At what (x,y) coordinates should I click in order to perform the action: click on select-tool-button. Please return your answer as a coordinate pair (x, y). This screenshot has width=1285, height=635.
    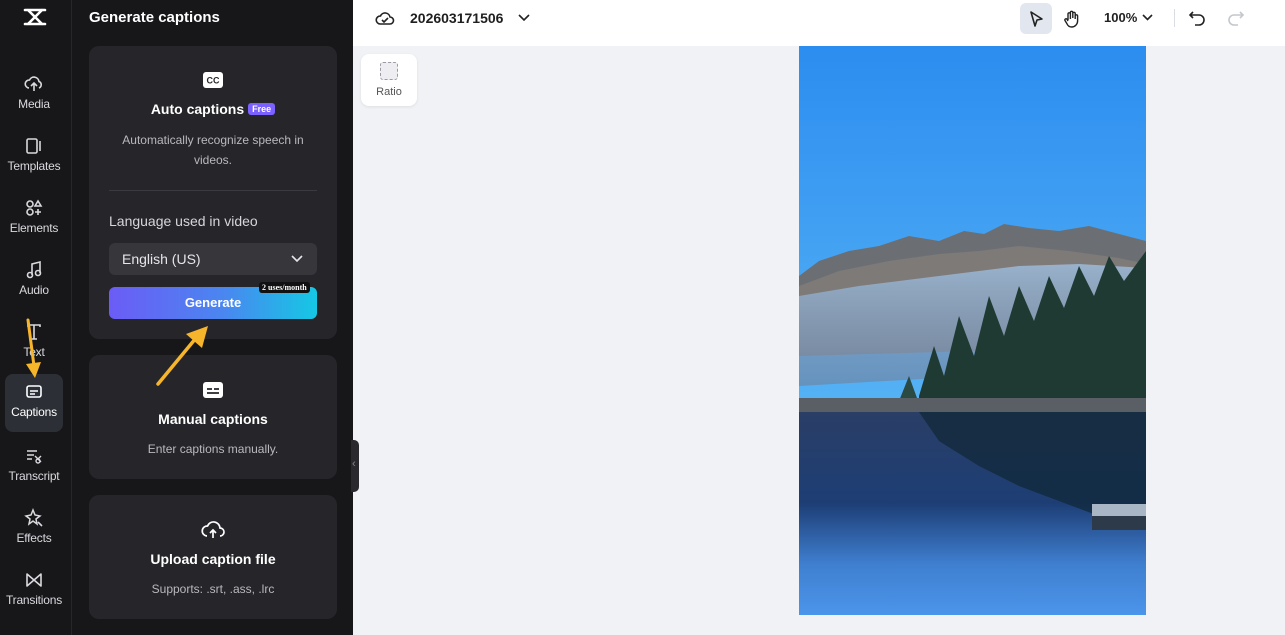
    Looking at the image, I should click on (1036, 18).